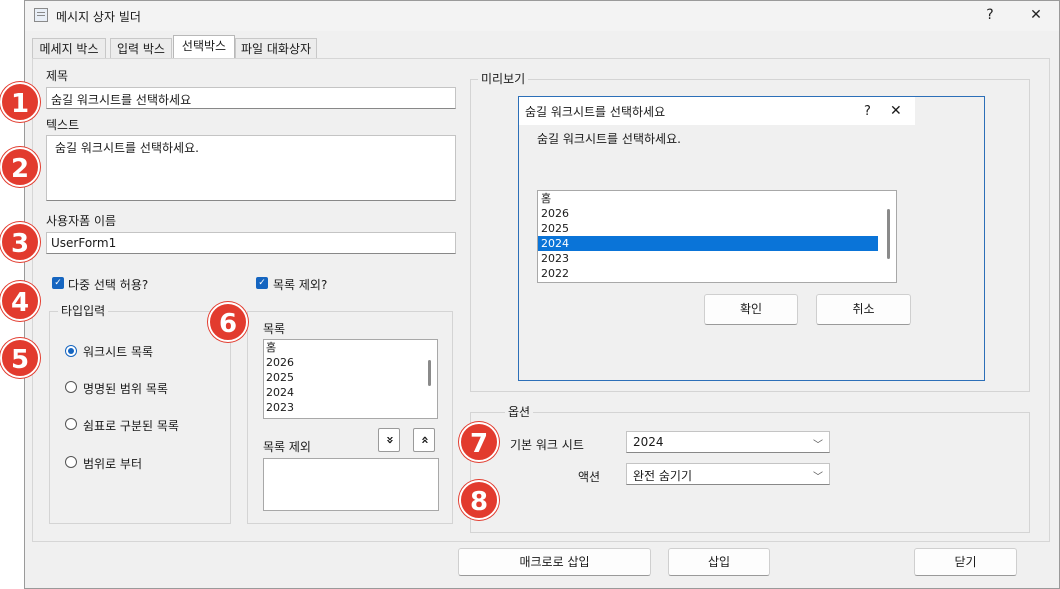 The height and width of the screenshot is (589, 1060). I want to click on app-icon, so click(41, 15).